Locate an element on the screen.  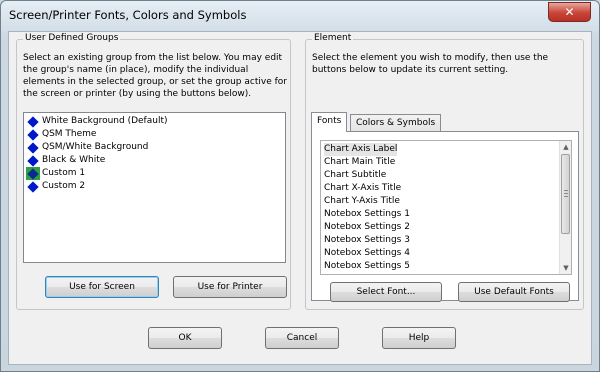
use-for-printer-button: Use for Printer is located at coordinates (230, 287).